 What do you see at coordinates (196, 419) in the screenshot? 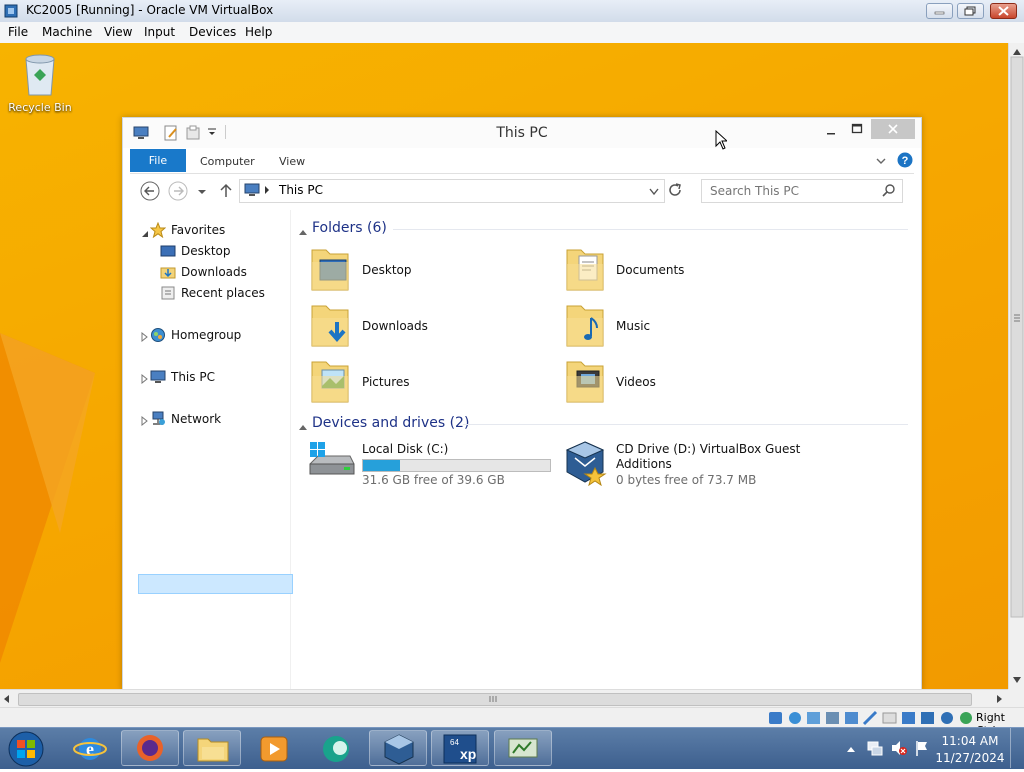
I see `nav-network: Network` at bounding box center [196, 419].